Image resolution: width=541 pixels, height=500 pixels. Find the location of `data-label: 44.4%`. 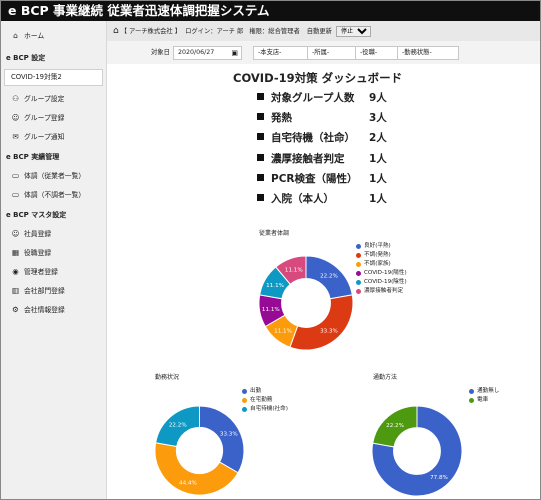

data-label: 44.4% is located at coordinates (188, 483).